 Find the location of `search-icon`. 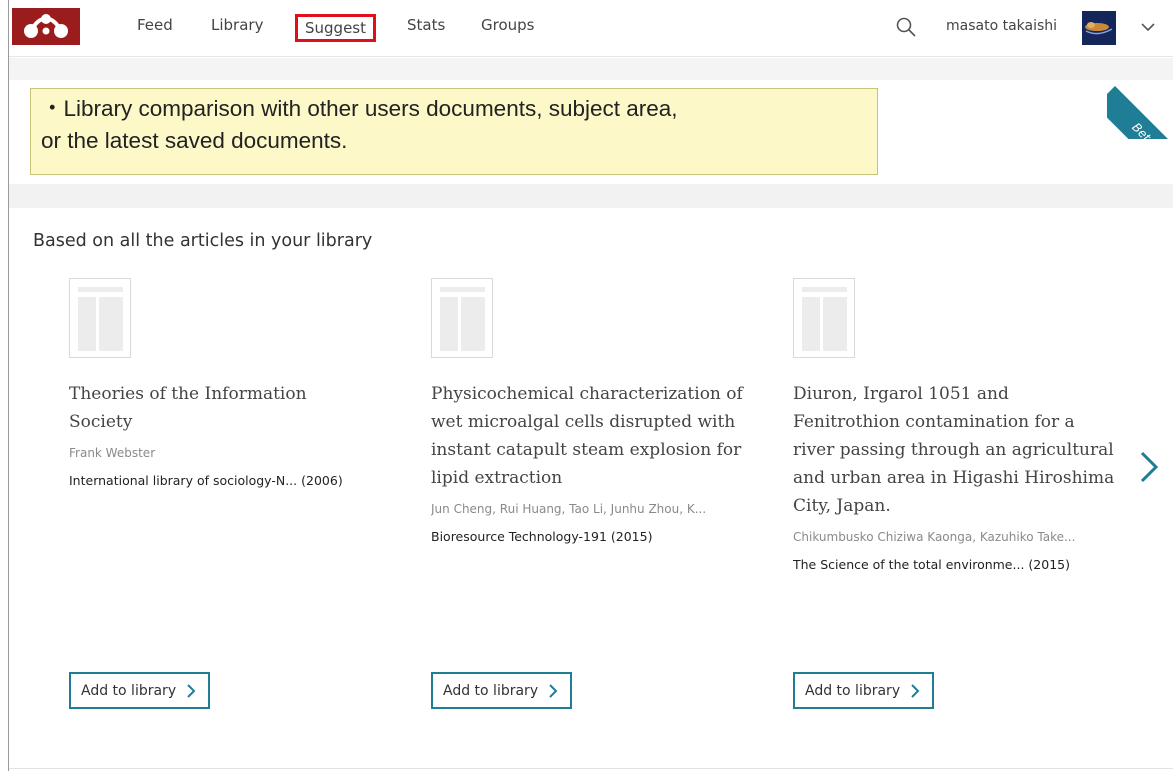

search-icon is located at coordinates (906, 27).